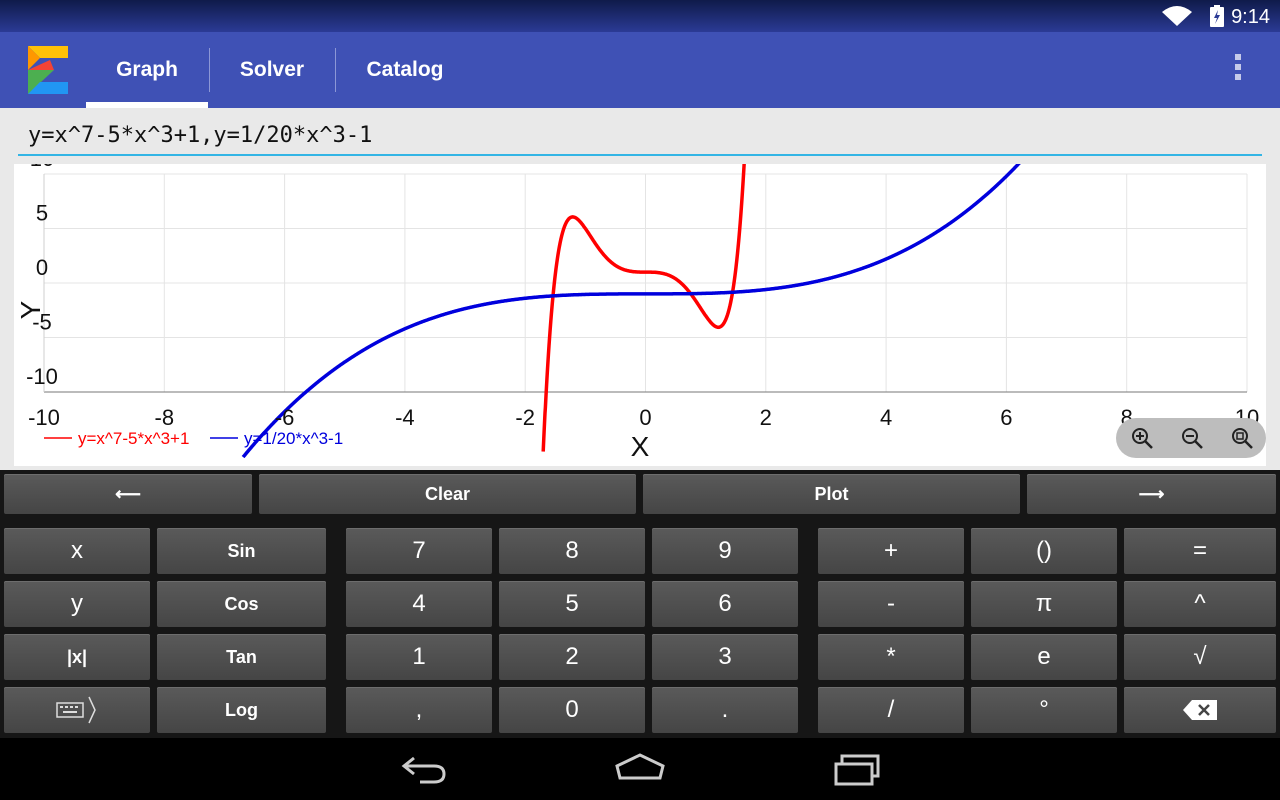 The height and width of the screenshot is (800, 1280). I want to click on keyboard-toggle-button, so click(77, 710).